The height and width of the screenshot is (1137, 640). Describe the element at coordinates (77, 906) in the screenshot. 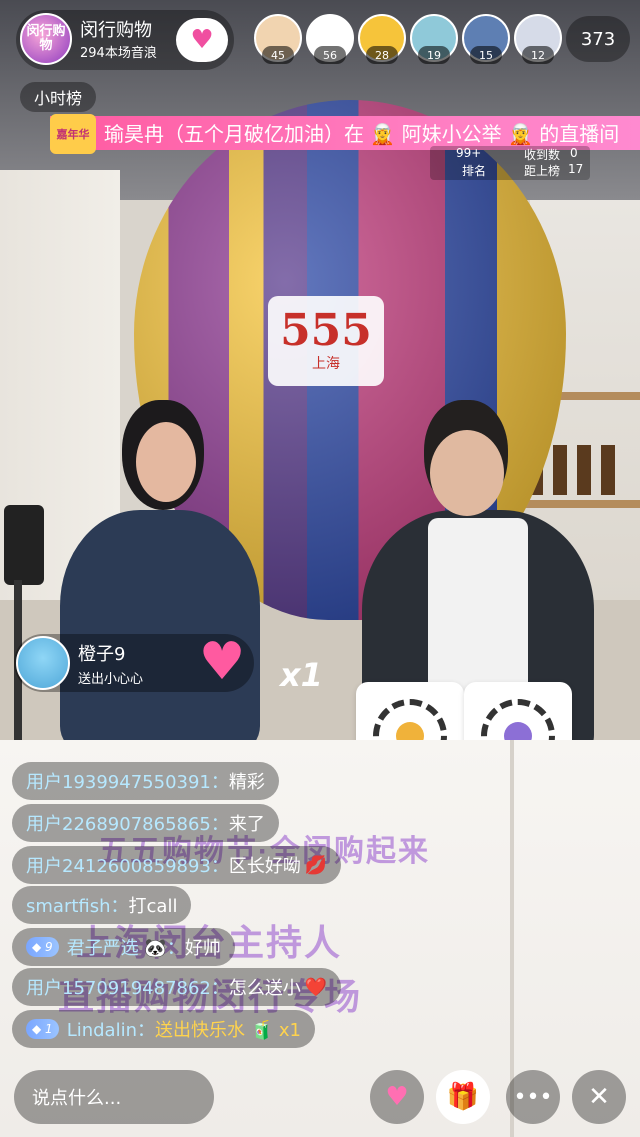

I see `chat-user: smartfish：` at that location.